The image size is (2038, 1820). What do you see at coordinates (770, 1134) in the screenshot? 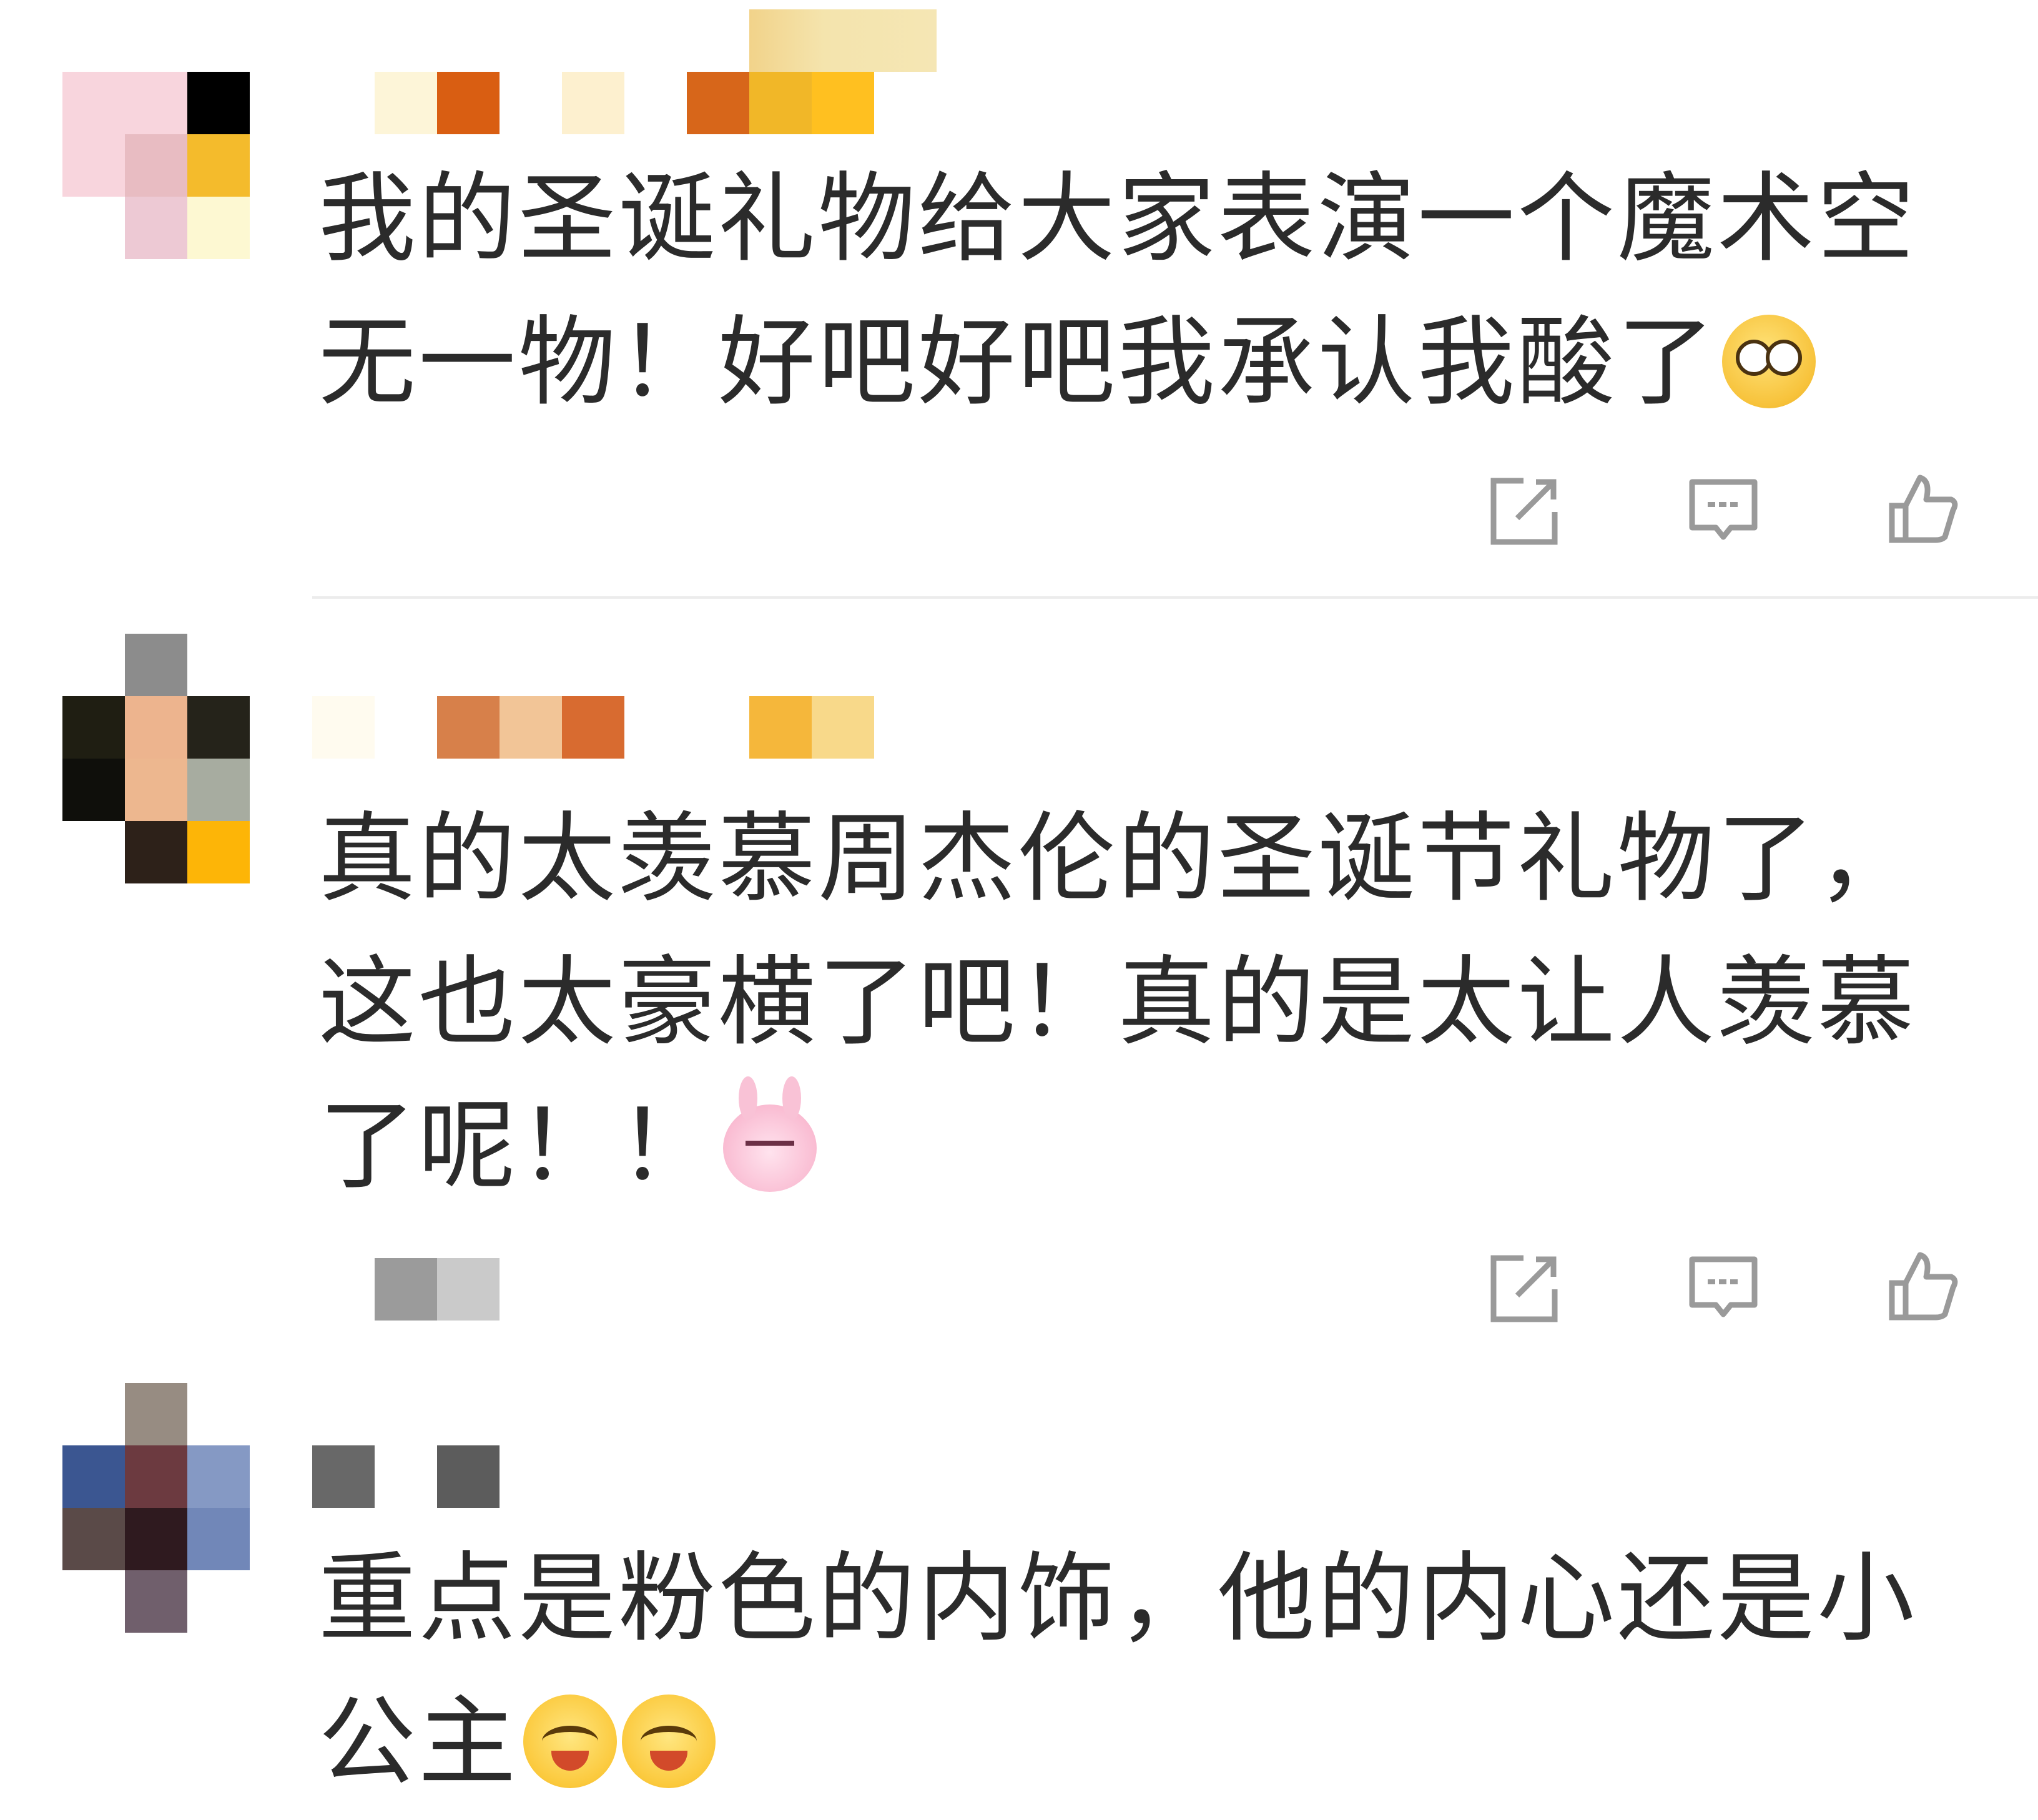
I see `pink-bunny-emoji` at bounding box center [770, 1134].